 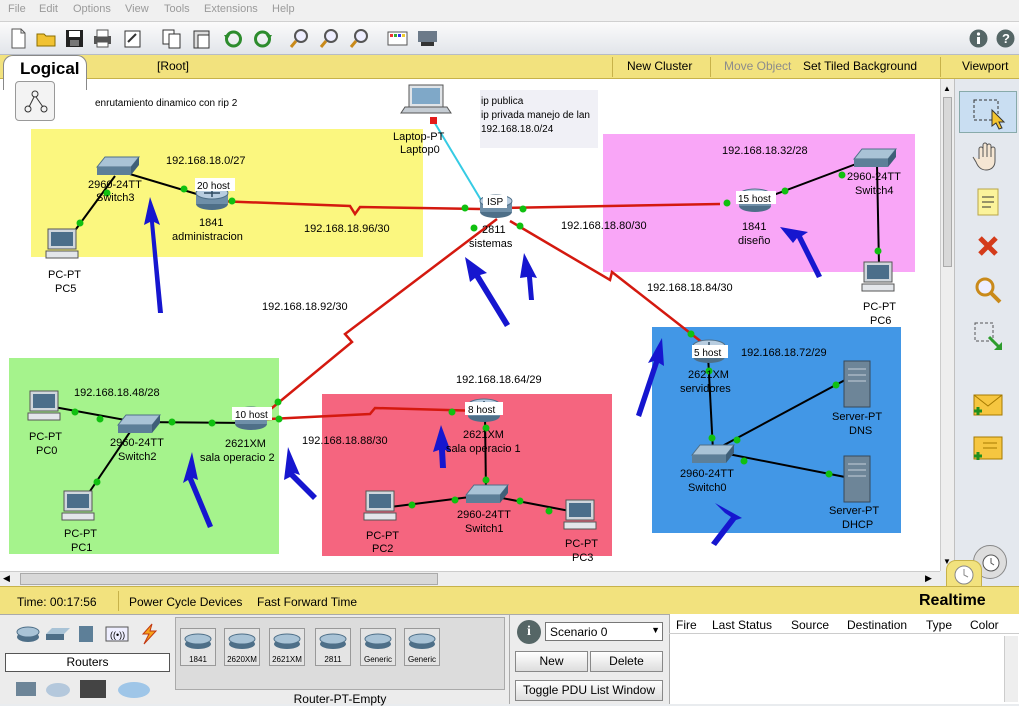 I want to click on toggle-pdu-list-button: Toggle PDU List Window, so click(x=589, y=690).